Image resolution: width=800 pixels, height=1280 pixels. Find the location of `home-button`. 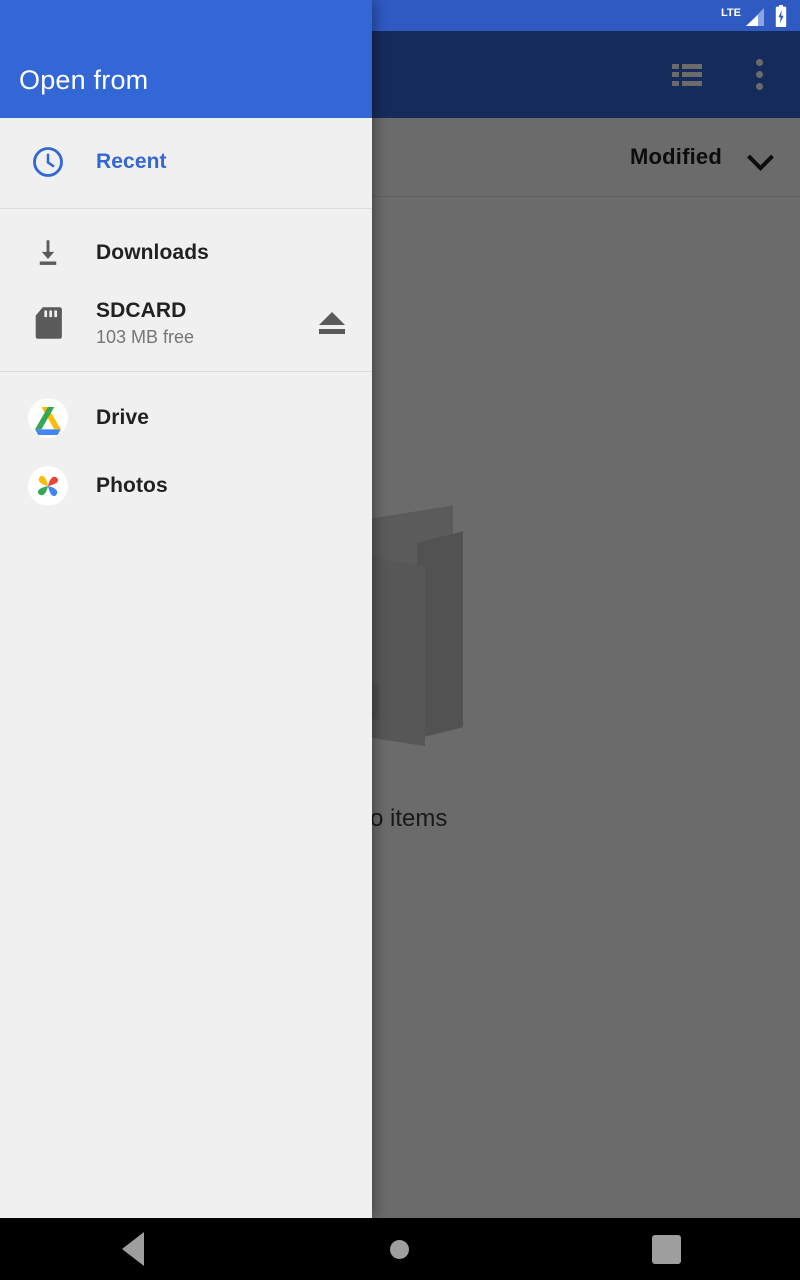

home-button is located at coordinates (400, 1249).